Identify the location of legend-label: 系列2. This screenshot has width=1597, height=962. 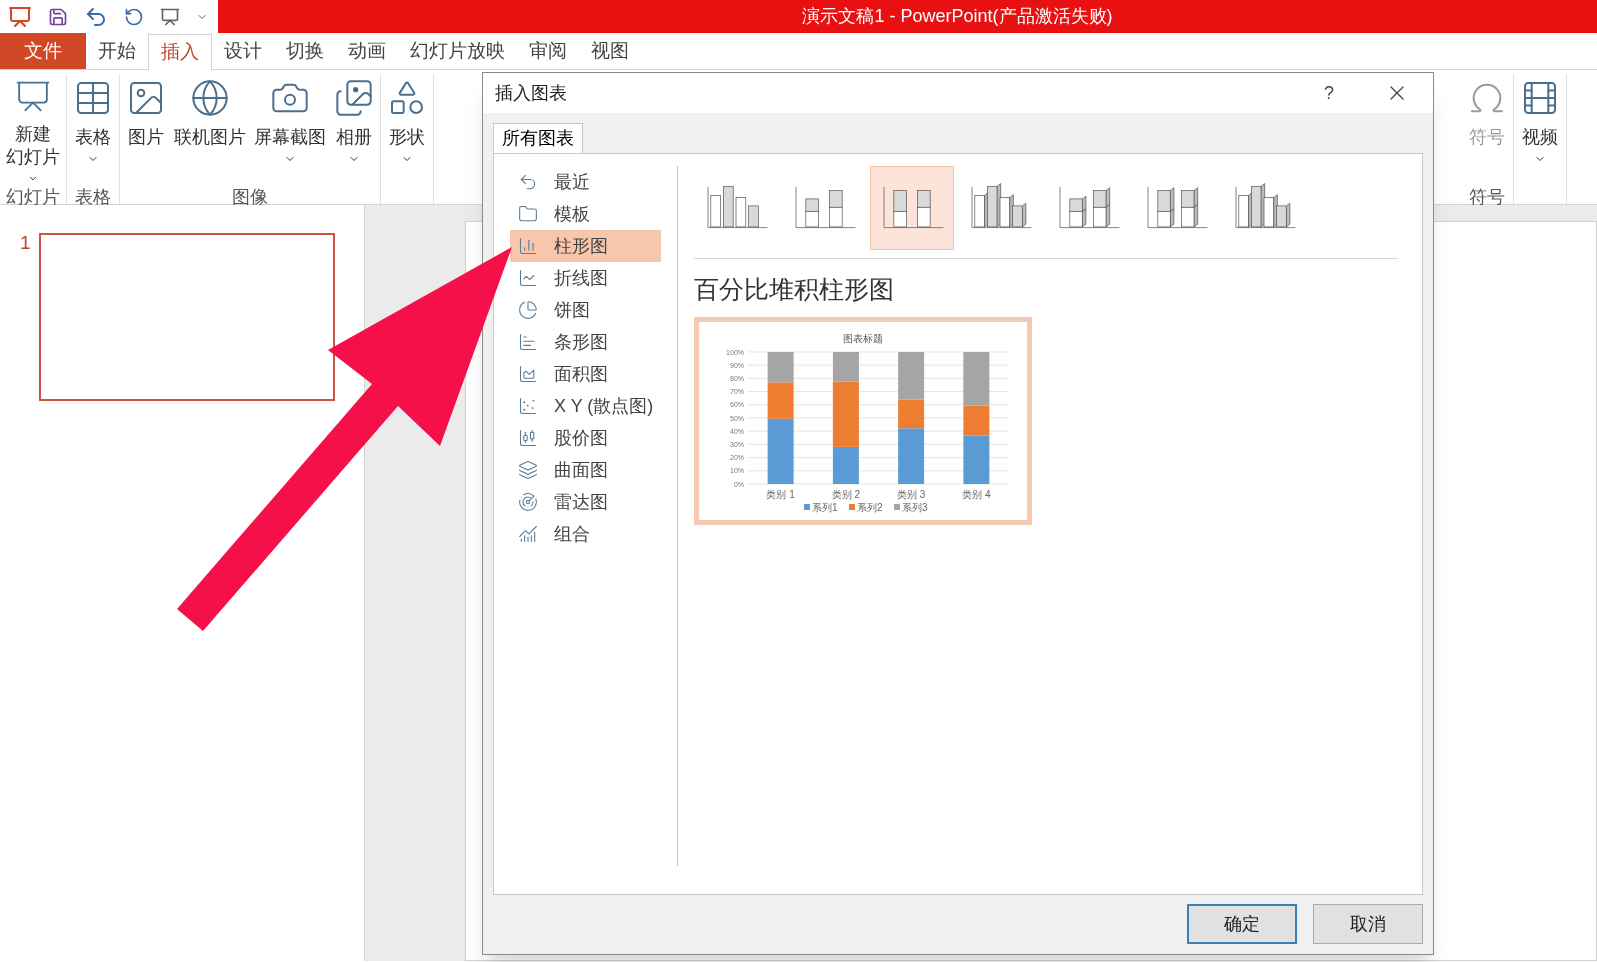
(870, 507).